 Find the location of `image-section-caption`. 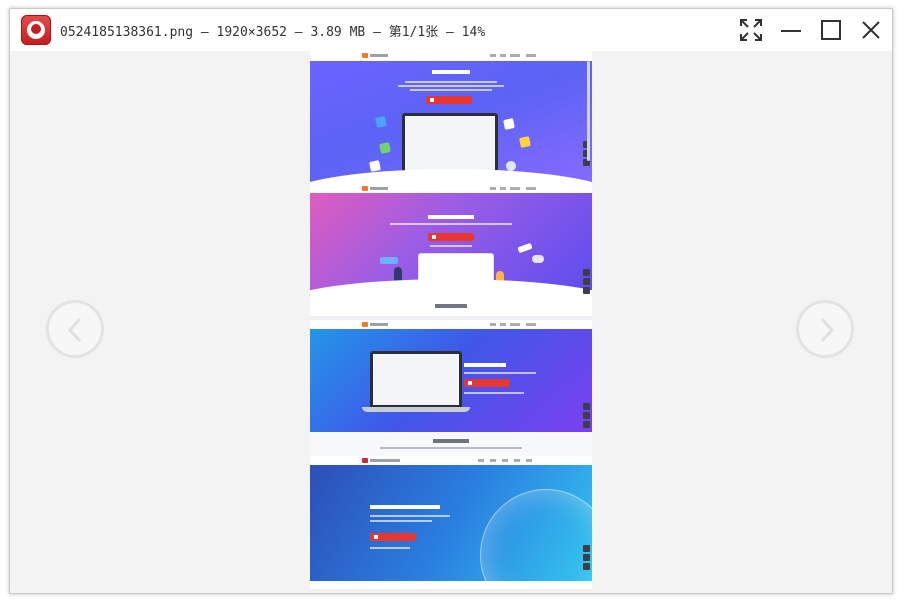

image-section-caption is located at coordinates (451, 306).